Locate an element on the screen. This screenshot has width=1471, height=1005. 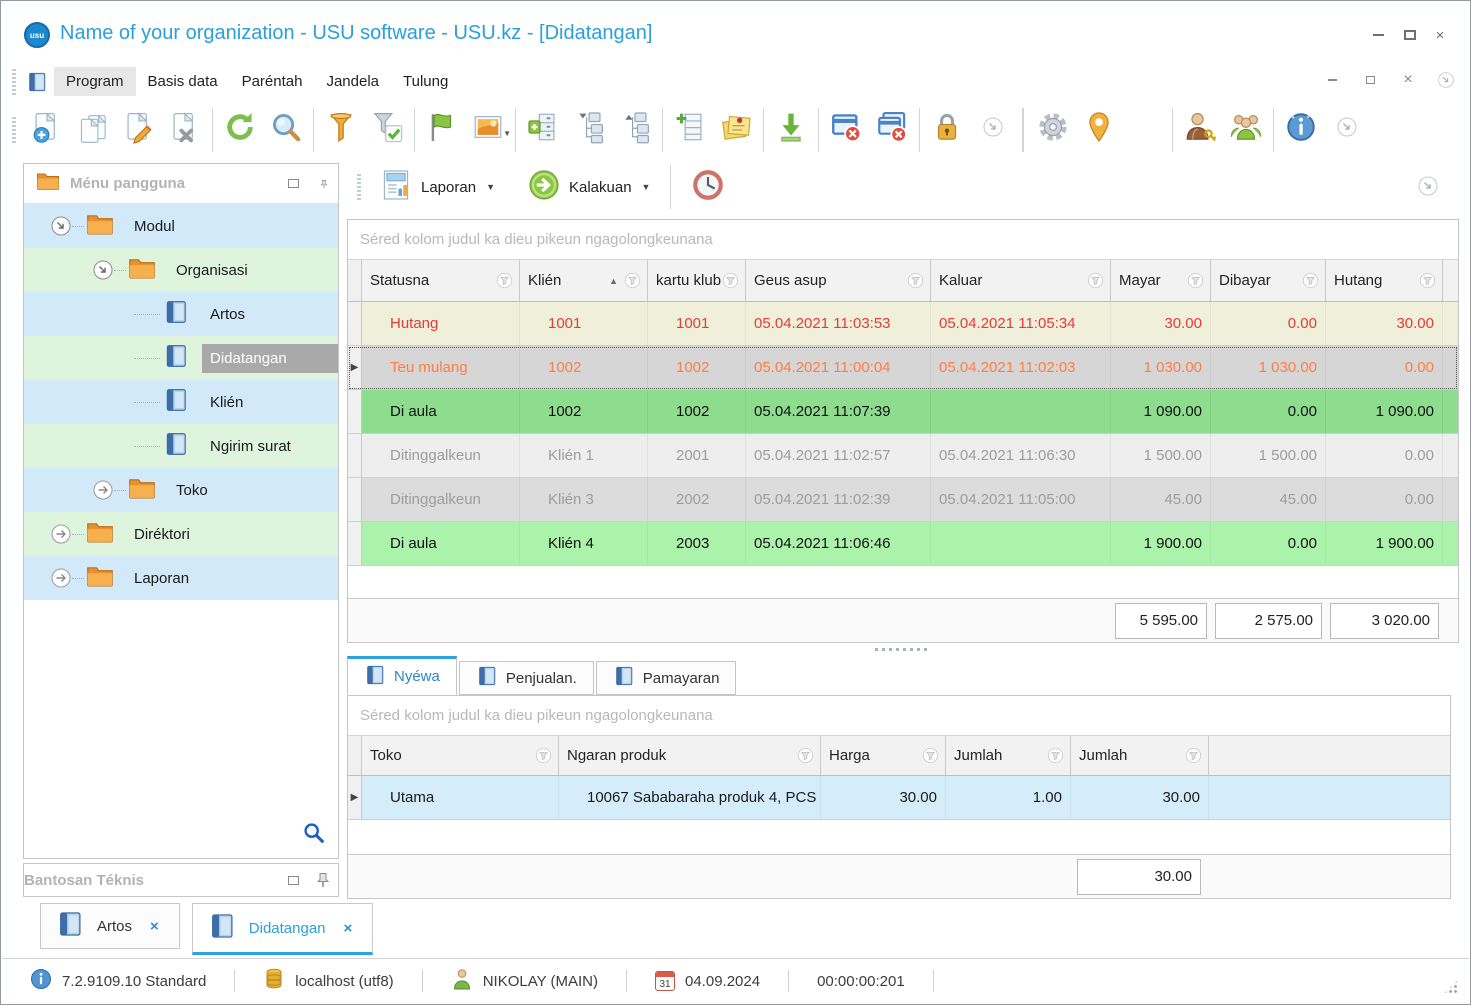
users-button is located at coordinates (1246, 130).